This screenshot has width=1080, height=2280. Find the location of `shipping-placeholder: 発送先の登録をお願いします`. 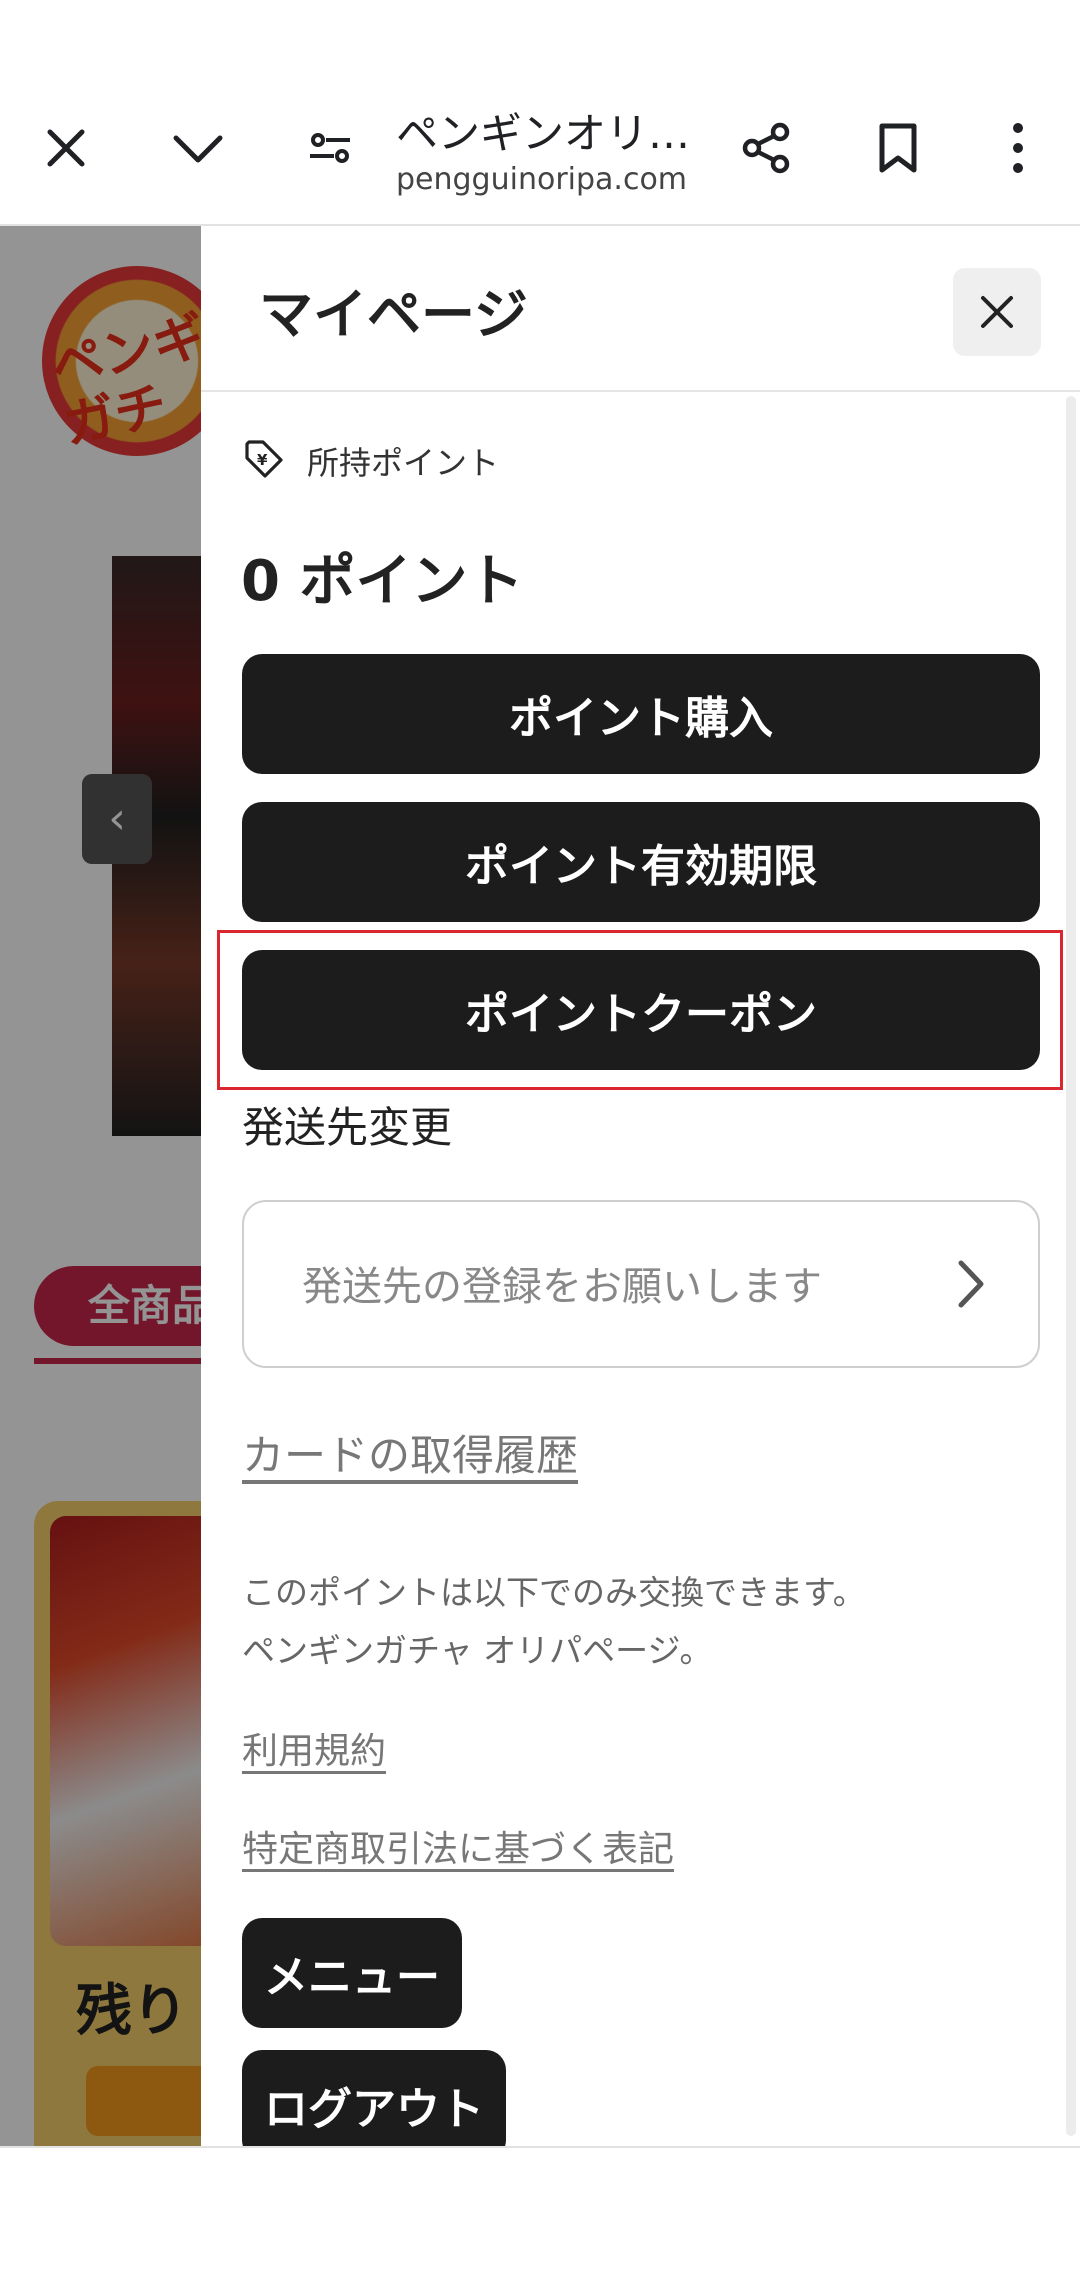

shipping-placeholder: 発送先の登録をお願いします is located at coordinates (562, 1287).